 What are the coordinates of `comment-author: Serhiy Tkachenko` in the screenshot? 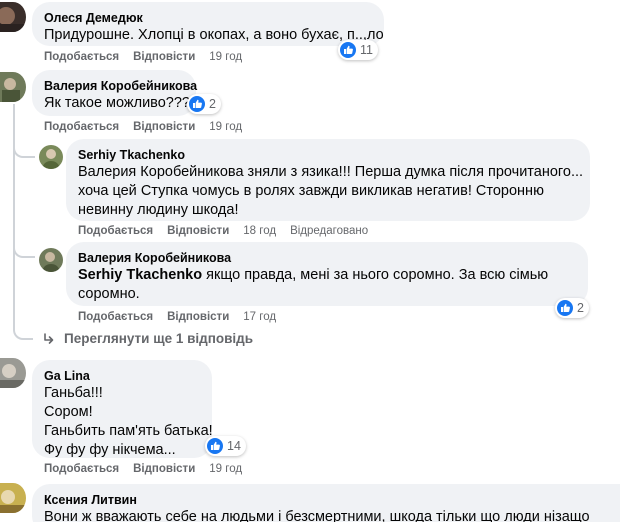 It's located at (328, 155).